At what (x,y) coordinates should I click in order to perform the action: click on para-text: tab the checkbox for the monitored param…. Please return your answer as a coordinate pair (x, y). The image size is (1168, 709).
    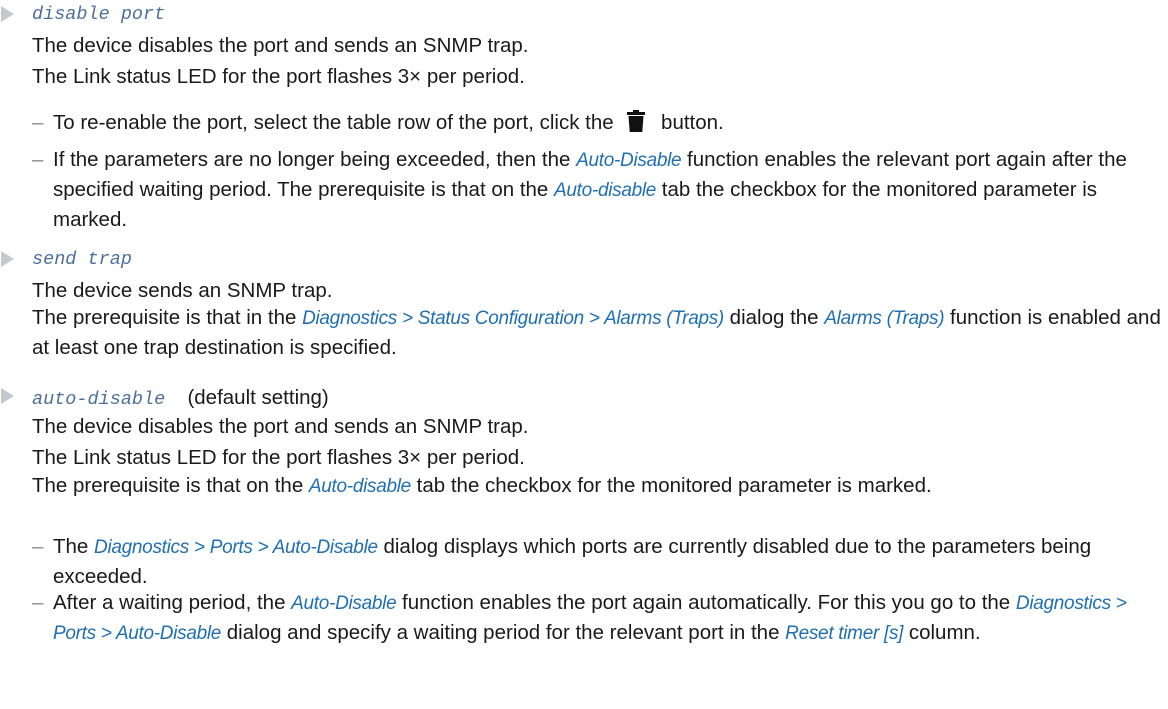
    Looking at the image, I should click on (671, 485).